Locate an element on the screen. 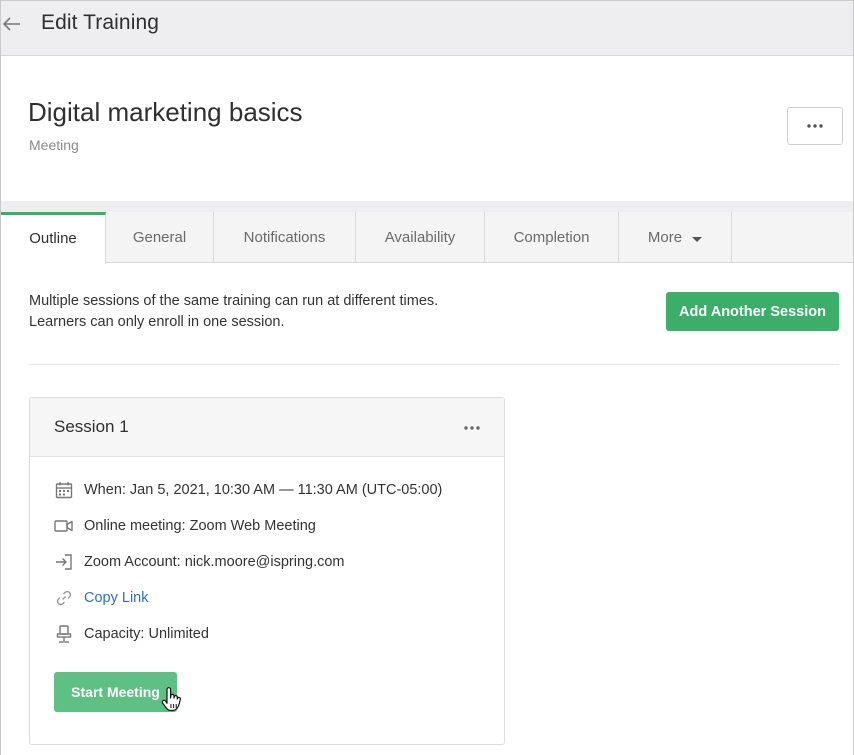 This screenshot has width=854, height=755. session-title: Session 1 is located at coordinates (91, 426).